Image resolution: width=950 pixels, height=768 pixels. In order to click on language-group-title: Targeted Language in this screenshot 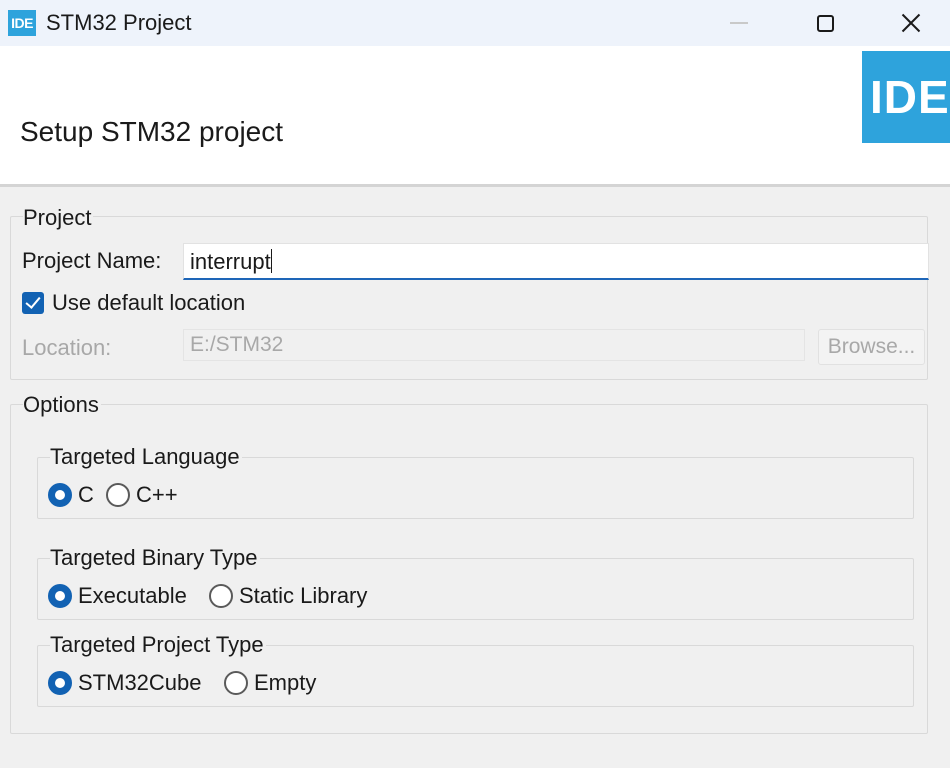, I will do `click(146, 457)`.